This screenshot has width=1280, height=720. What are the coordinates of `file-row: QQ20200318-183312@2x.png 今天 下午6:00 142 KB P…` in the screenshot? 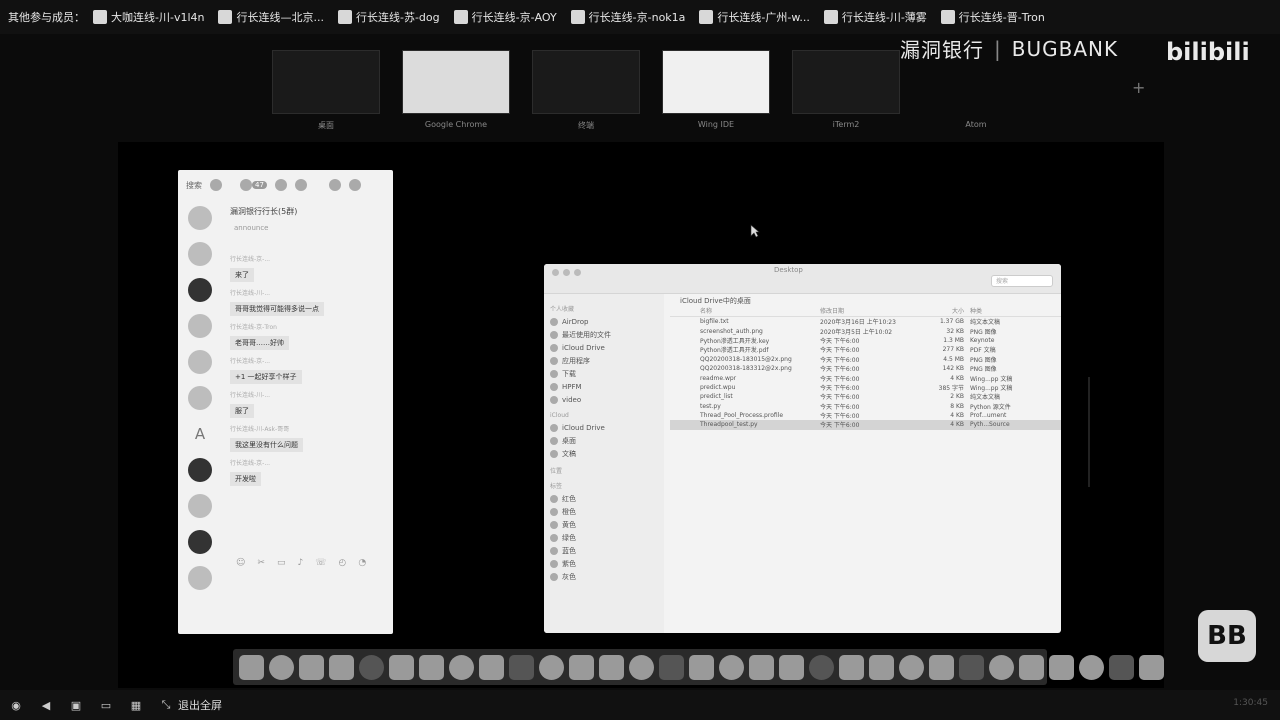 It's located at (865, 368).